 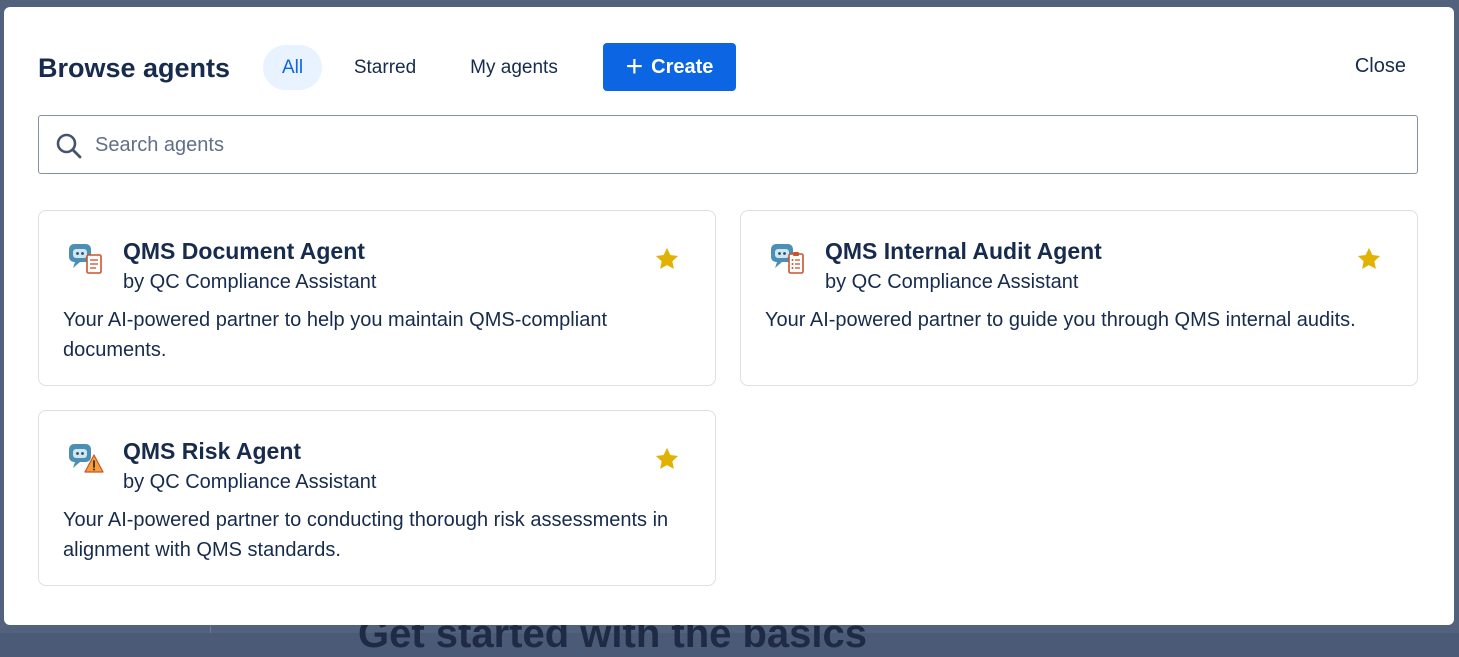 I want to click on robot-warning-icon, so click(x=86, y=458).